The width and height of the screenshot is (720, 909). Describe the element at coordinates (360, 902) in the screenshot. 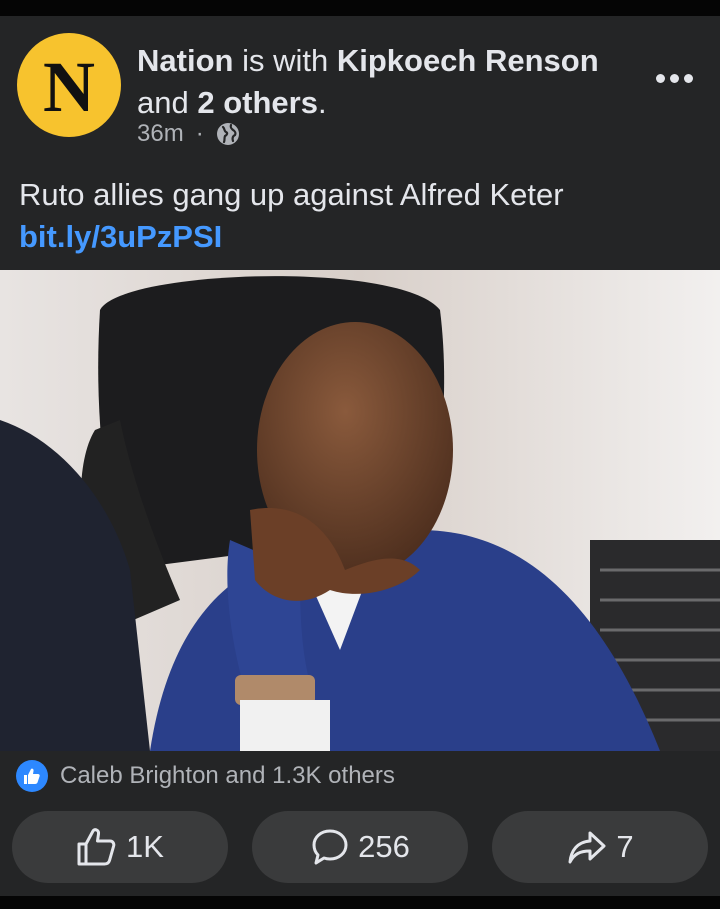

I see `bottom-edge` at that location.